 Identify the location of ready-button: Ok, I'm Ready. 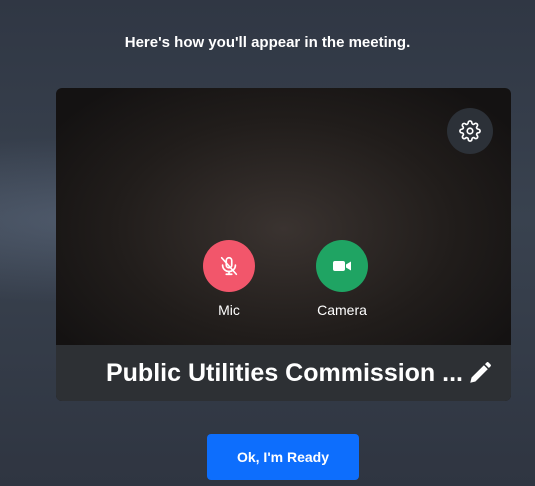
(283, 457).